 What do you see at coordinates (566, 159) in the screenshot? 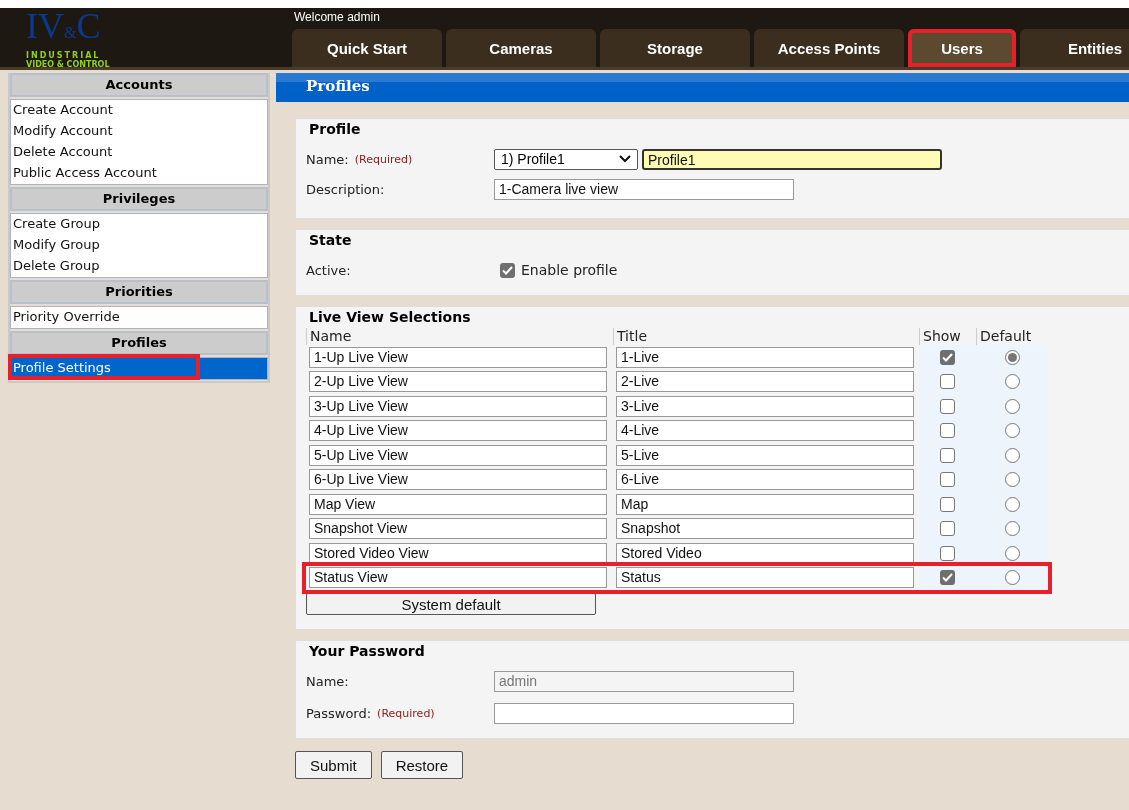
I see `profile-select: 1) Profile1` at bounding box center [566, 159].